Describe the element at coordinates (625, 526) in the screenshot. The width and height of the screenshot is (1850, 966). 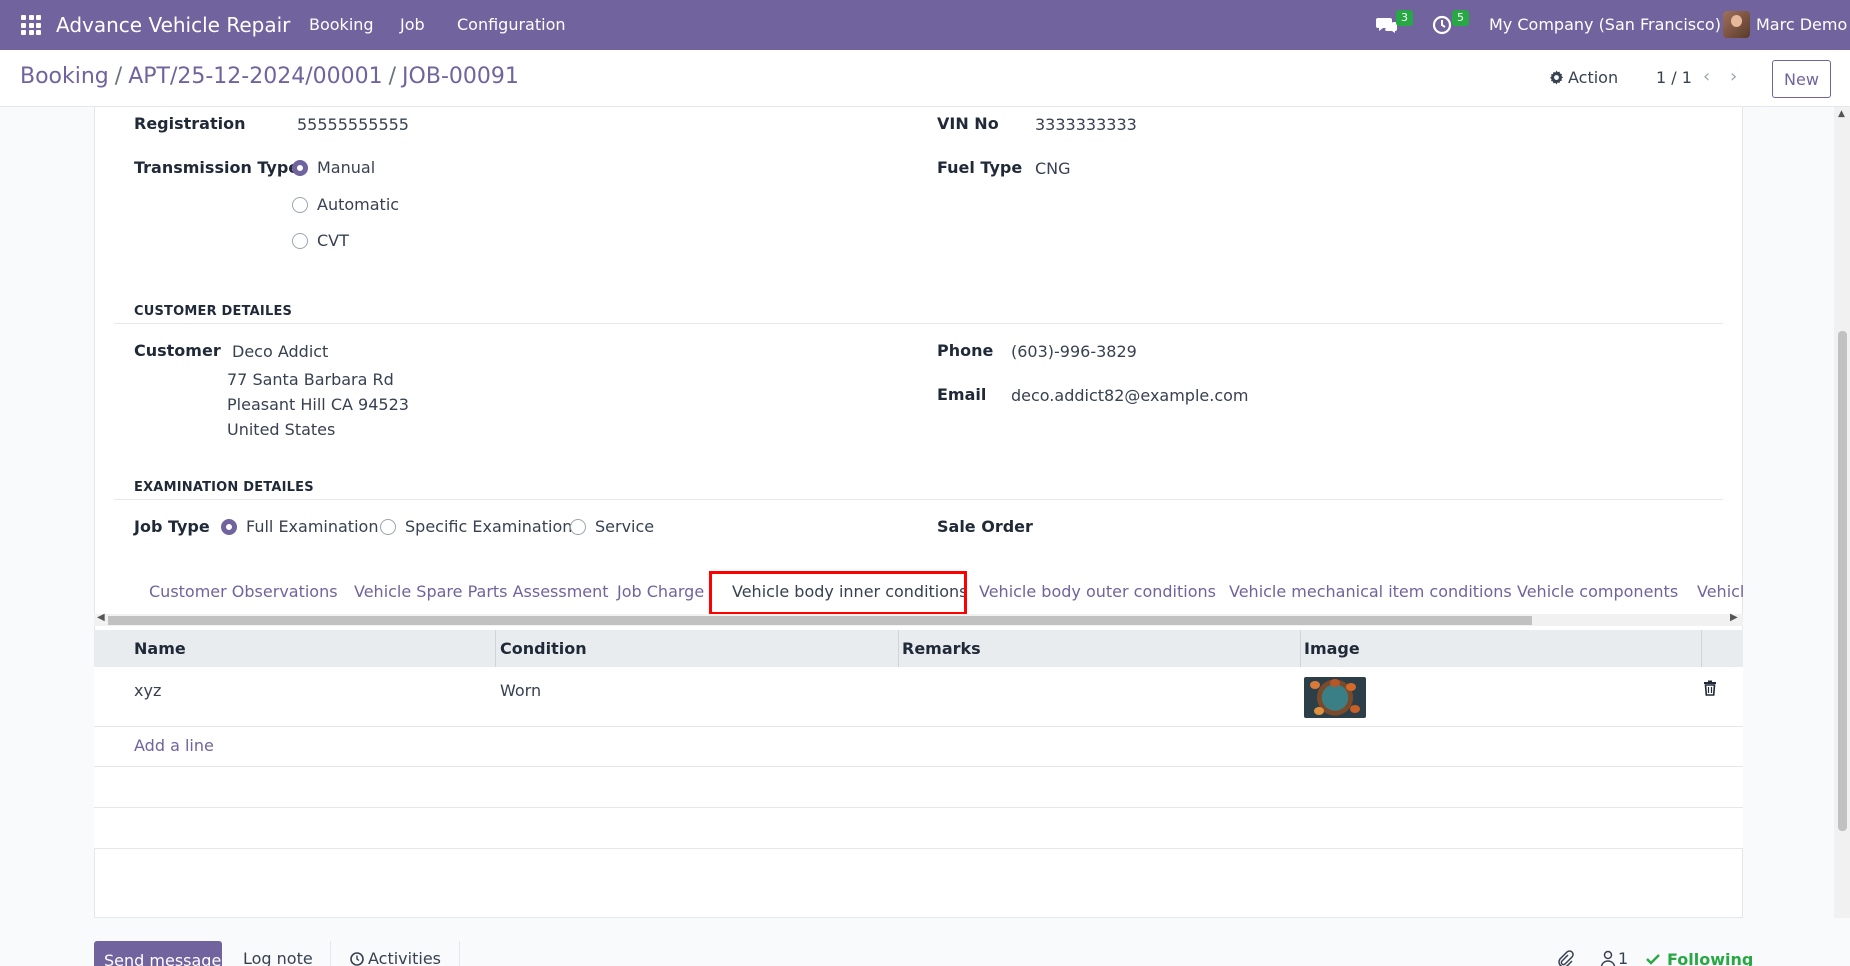
I see `radio-label: Service` at that location.